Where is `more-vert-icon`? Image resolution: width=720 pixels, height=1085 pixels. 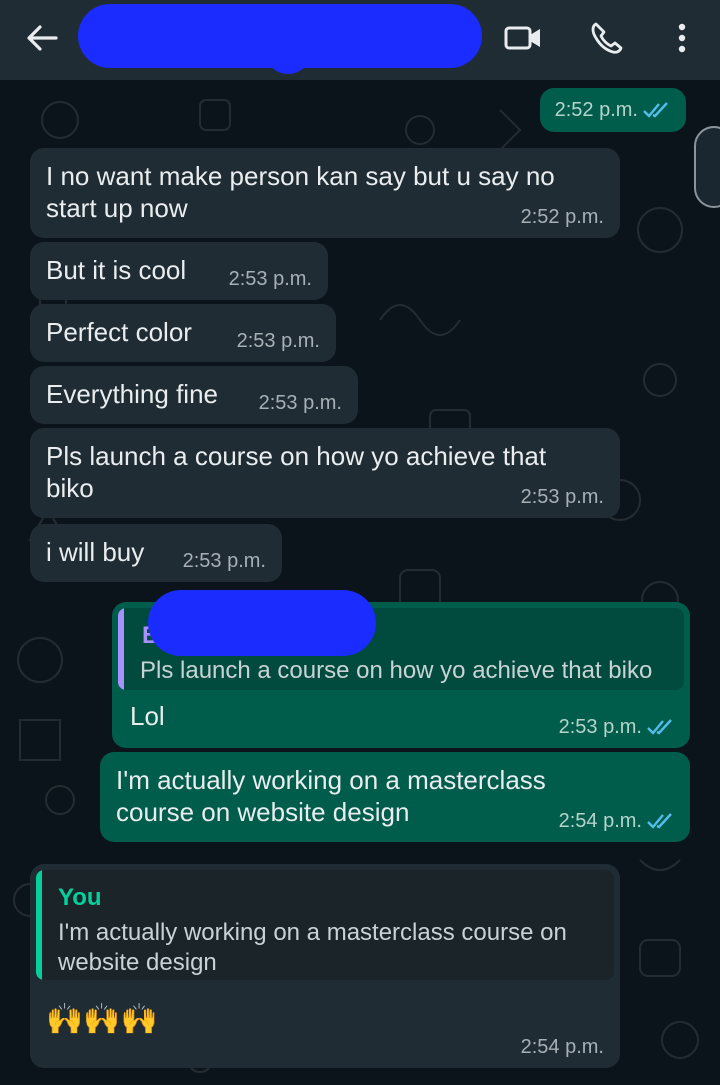 more-vert-icon is located at coordinates (682, 38).